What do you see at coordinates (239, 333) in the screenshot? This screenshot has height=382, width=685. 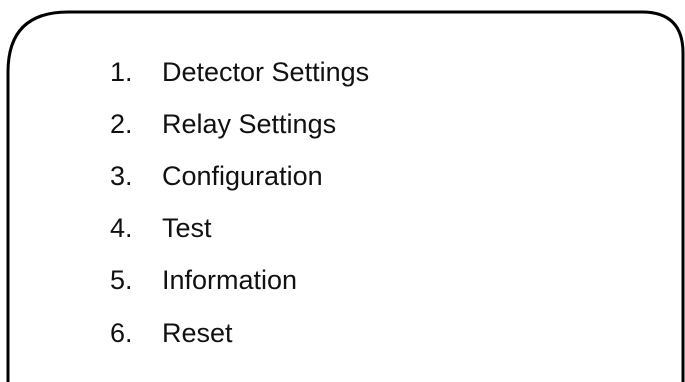 I see `menu-item-reset: 6. Reset` at bounding box center [239, 333].